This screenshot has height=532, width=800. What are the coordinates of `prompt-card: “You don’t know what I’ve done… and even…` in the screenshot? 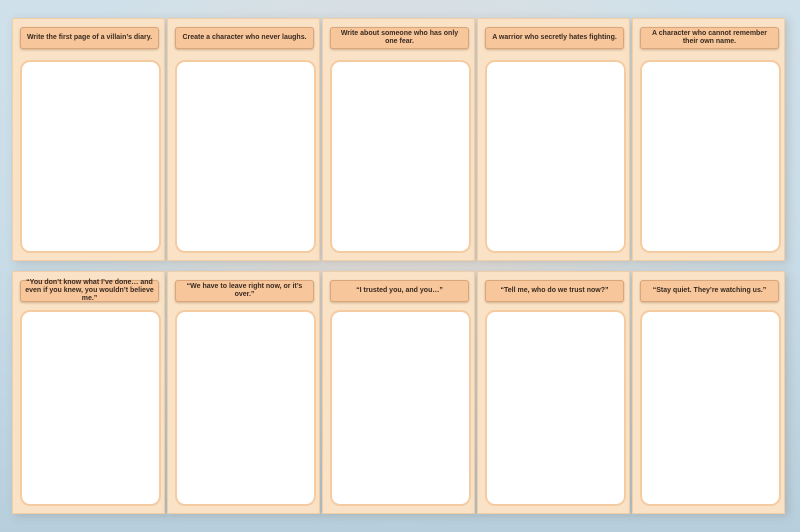 It's located at (88, 392).